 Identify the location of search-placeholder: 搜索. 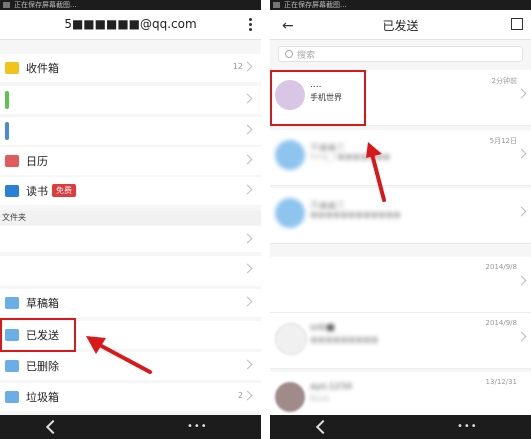
(306, 56).